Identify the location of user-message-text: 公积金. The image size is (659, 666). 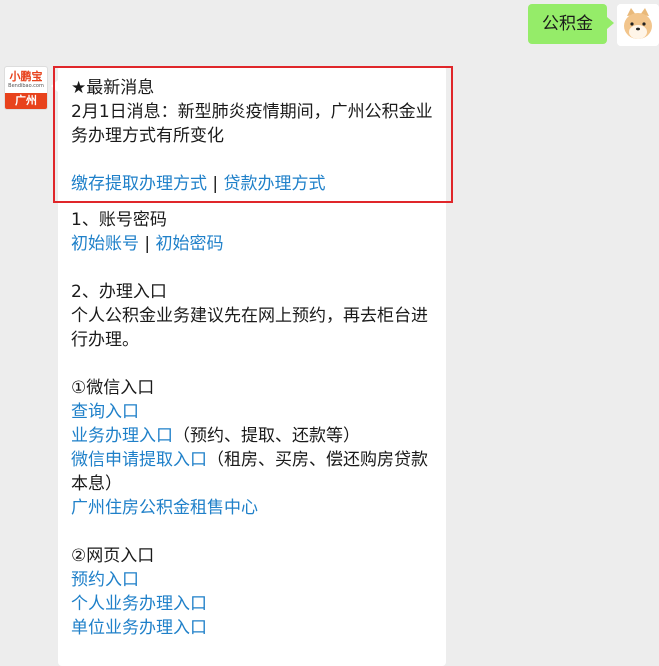
(567, 24).